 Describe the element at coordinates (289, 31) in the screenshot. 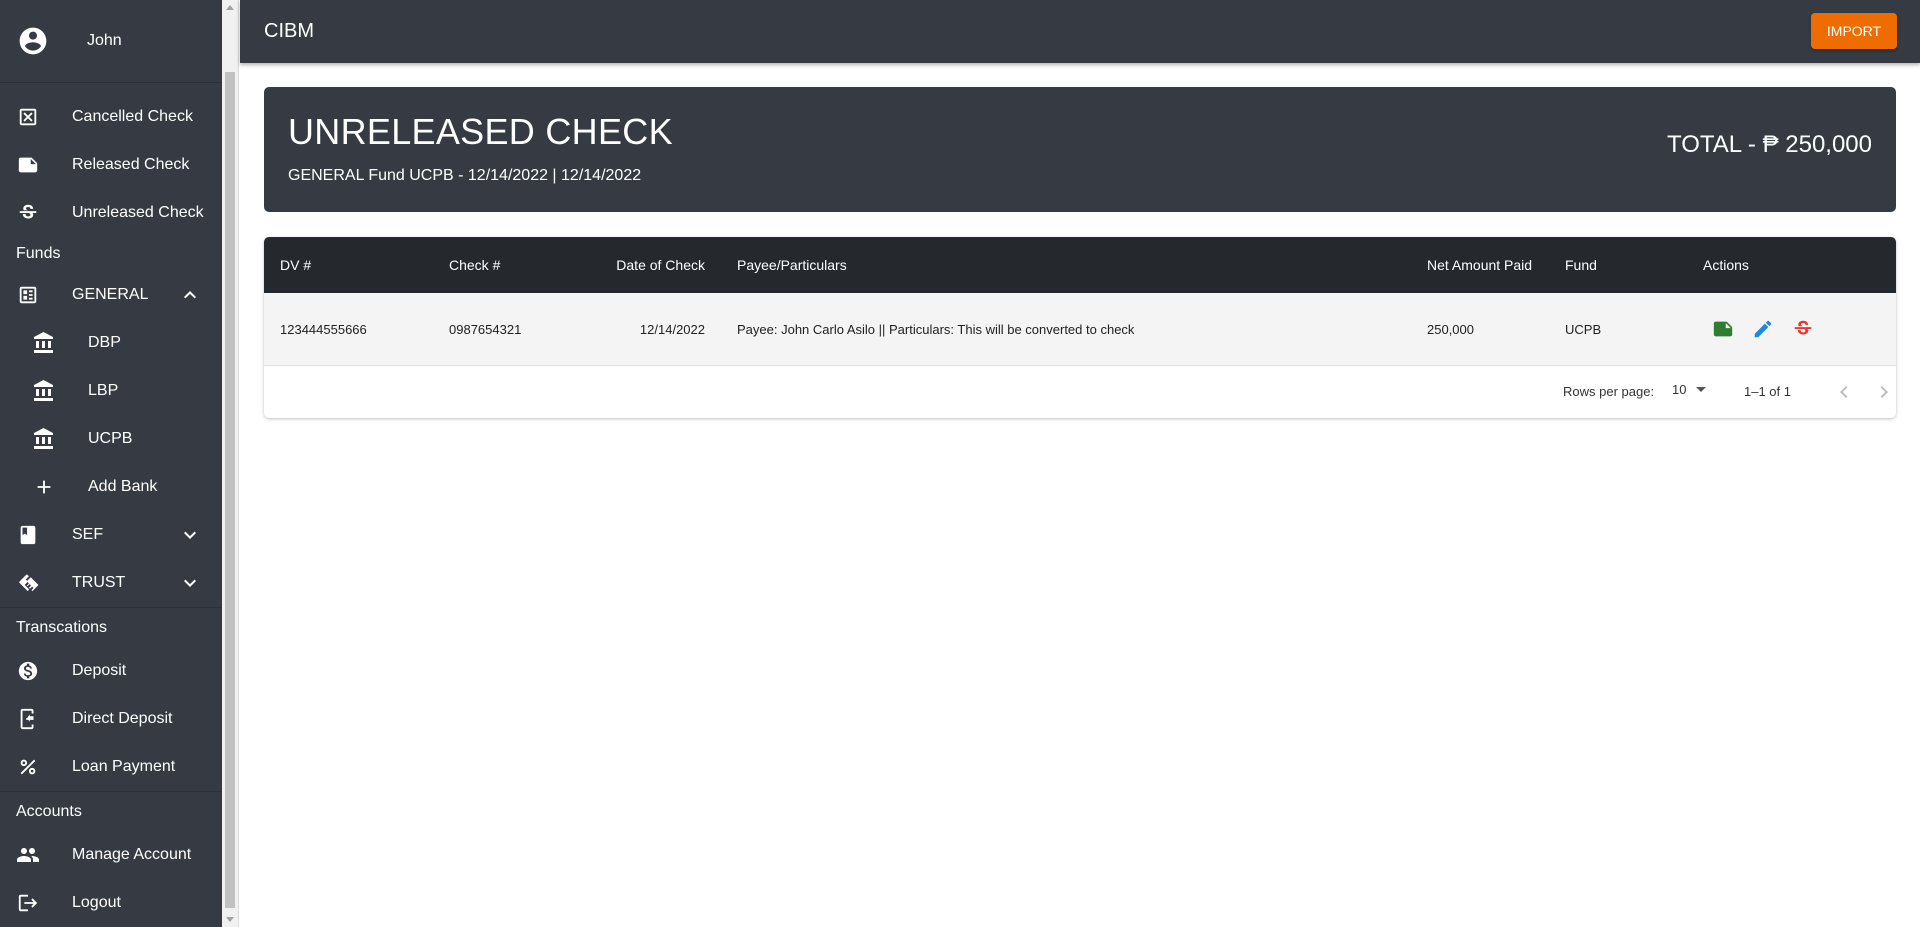

I see `app-title: CIBM` at that location.